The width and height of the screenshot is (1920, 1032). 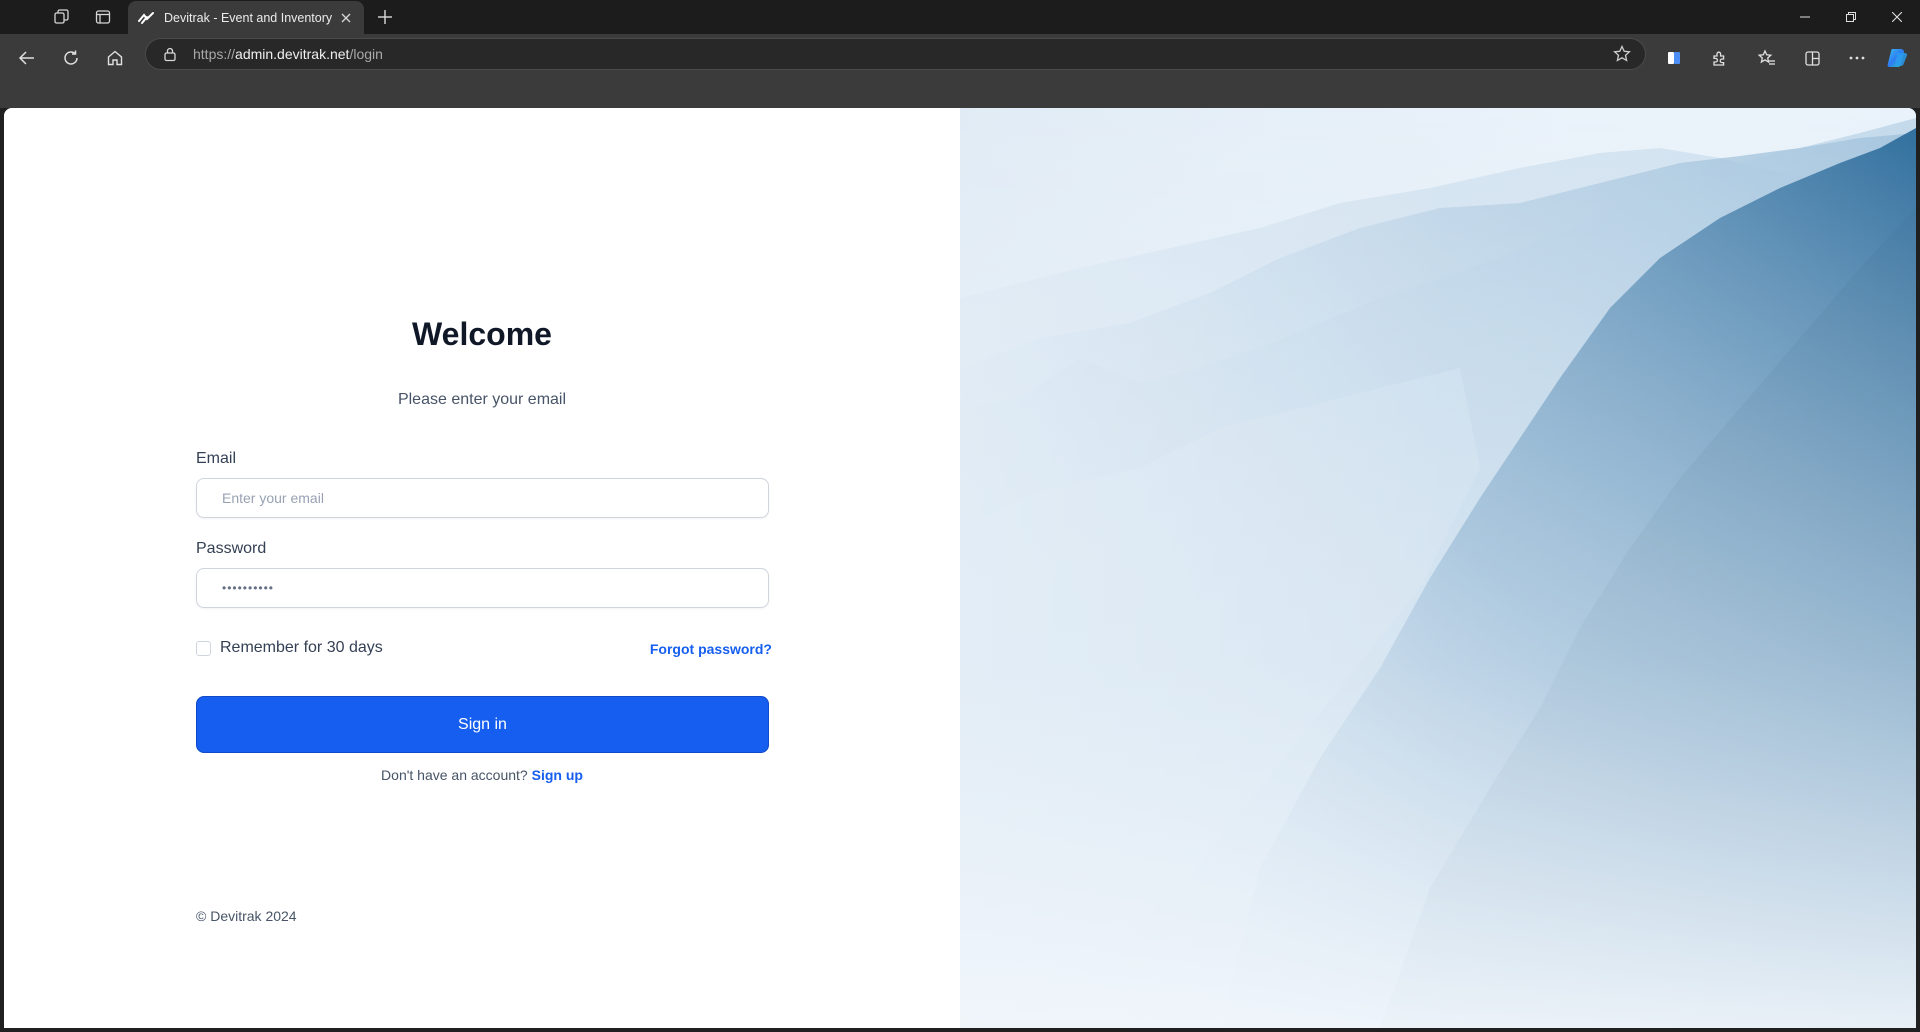 I want to click on email-label: Email, so click(x=216, y=458).